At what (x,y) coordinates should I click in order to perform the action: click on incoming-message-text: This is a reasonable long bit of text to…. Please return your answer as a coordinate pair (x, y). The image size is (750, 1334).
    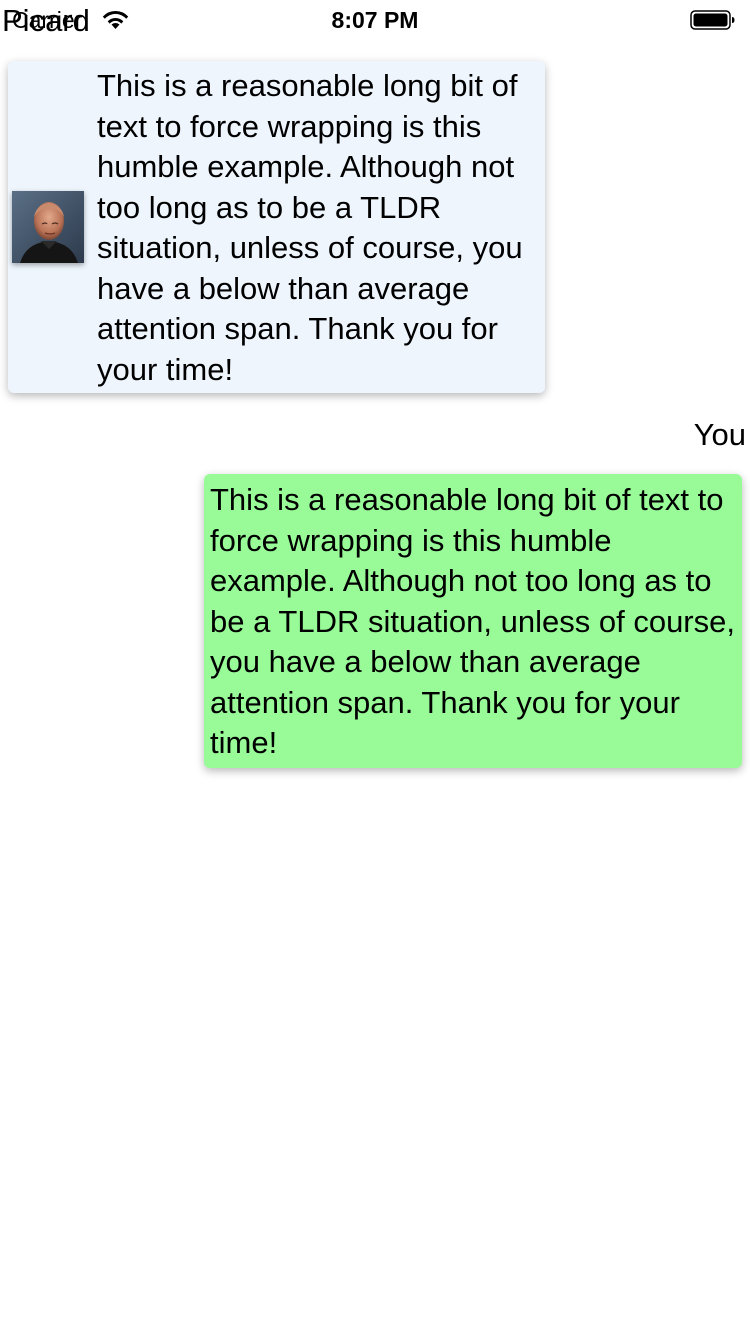
    Looking at the image, I should click on (310, 227).